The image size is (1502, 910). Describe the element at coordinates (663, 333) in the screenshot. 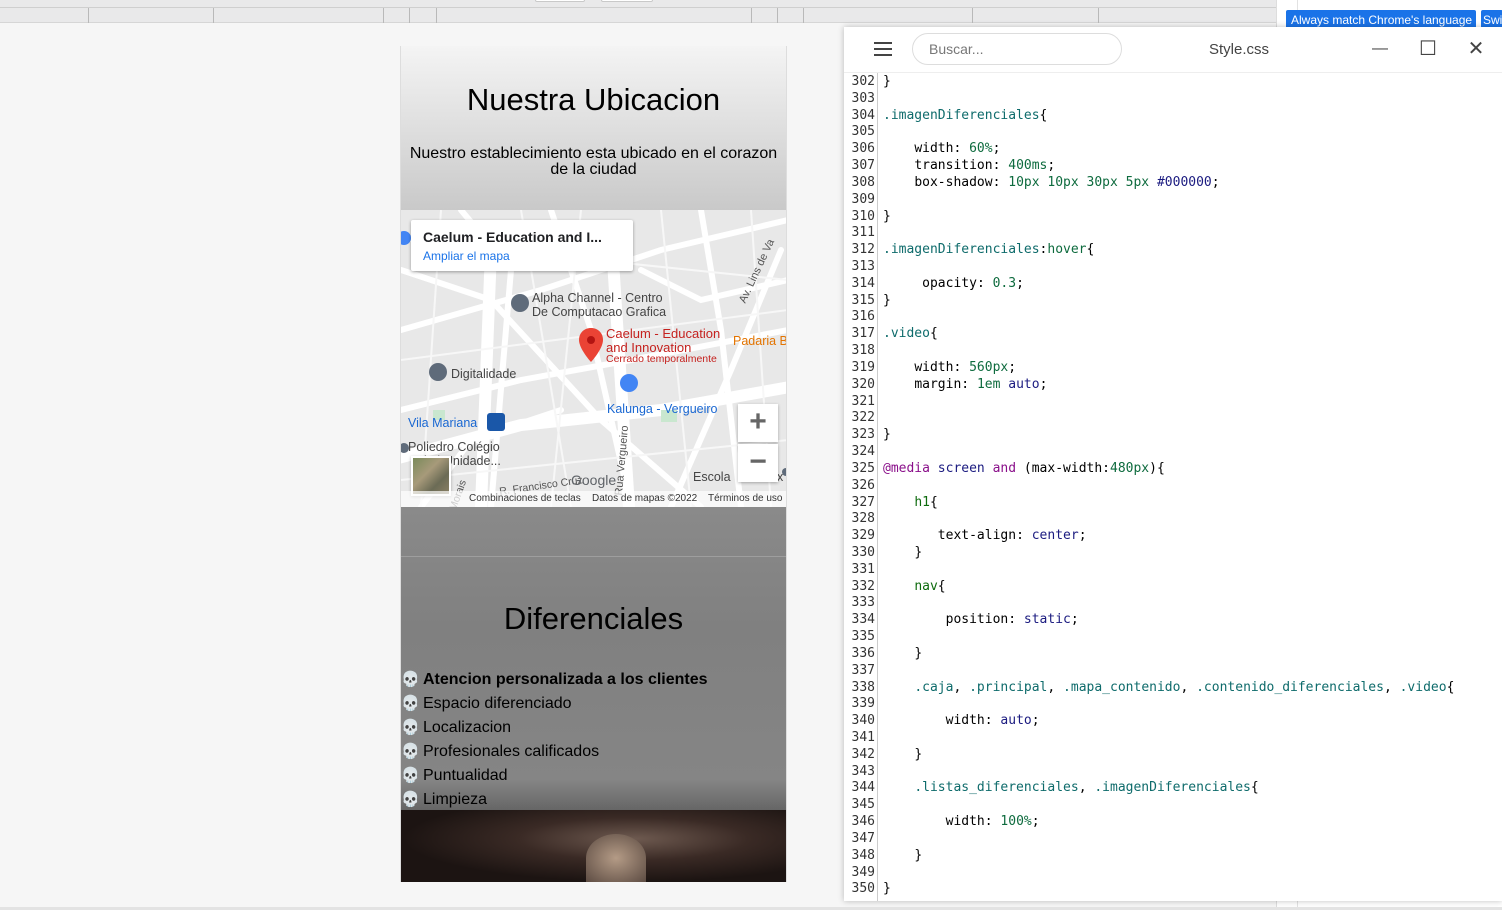

I see `map-label: Caelum - Education` at that location.